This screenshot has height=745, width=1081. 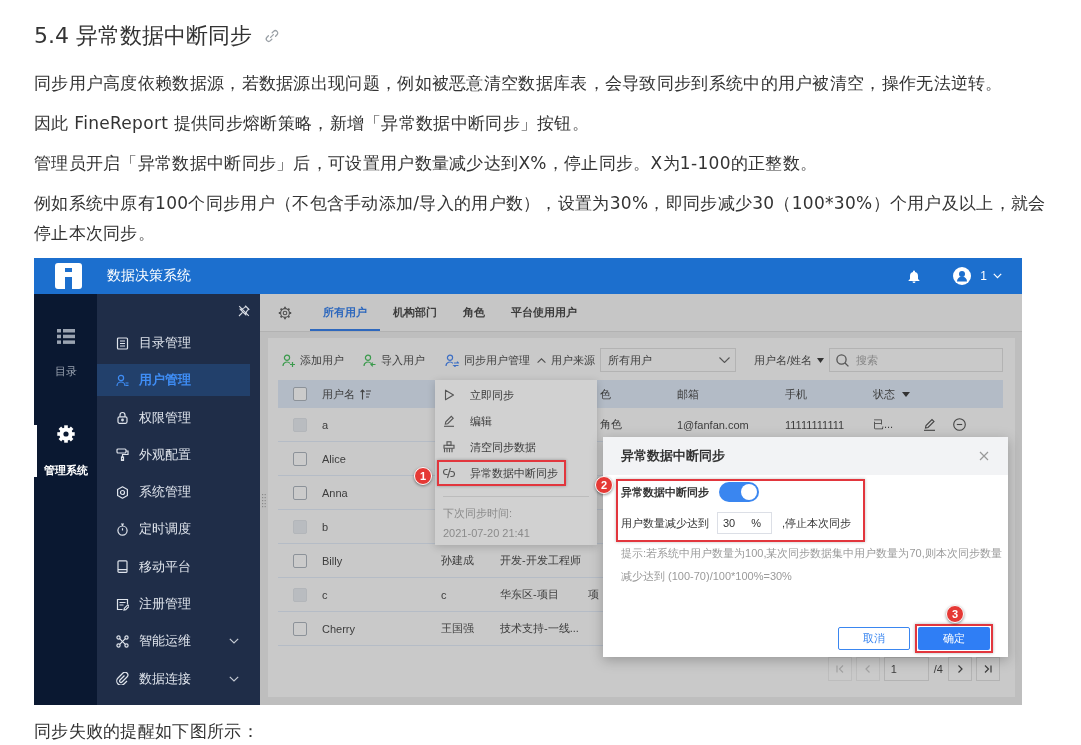 What do you see at coordinates (977, 276) in the screenshot?
I see `user-menu-button: 1` at bounding box center [977, 276].